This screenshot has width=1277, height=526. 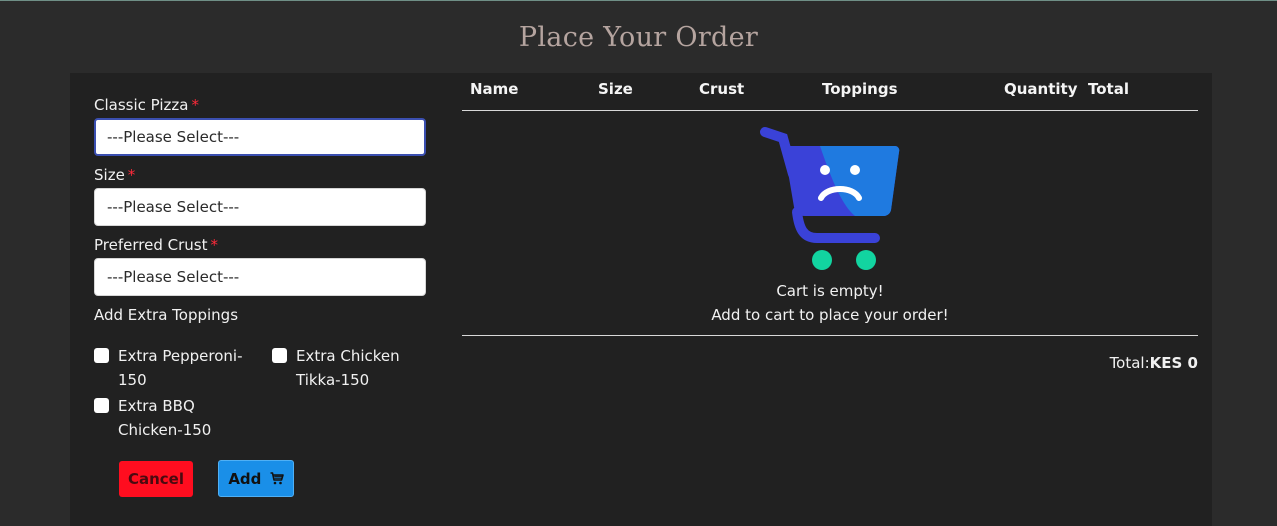 What do you see at coordinates (180, 368) in the screenshot?
I see `topping-label-pepperoni: Extra Pepperoni- 150` at bounding box center [180, 368].